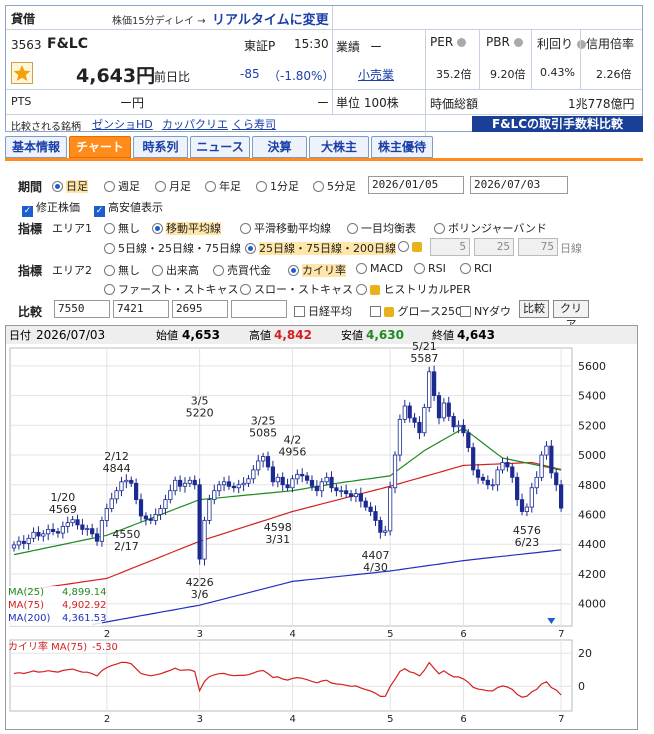 The image size is (654, 734). Describe the element at coordinates (277, 186) in the screenshot. I see `period-1min: 1分足` at that location.